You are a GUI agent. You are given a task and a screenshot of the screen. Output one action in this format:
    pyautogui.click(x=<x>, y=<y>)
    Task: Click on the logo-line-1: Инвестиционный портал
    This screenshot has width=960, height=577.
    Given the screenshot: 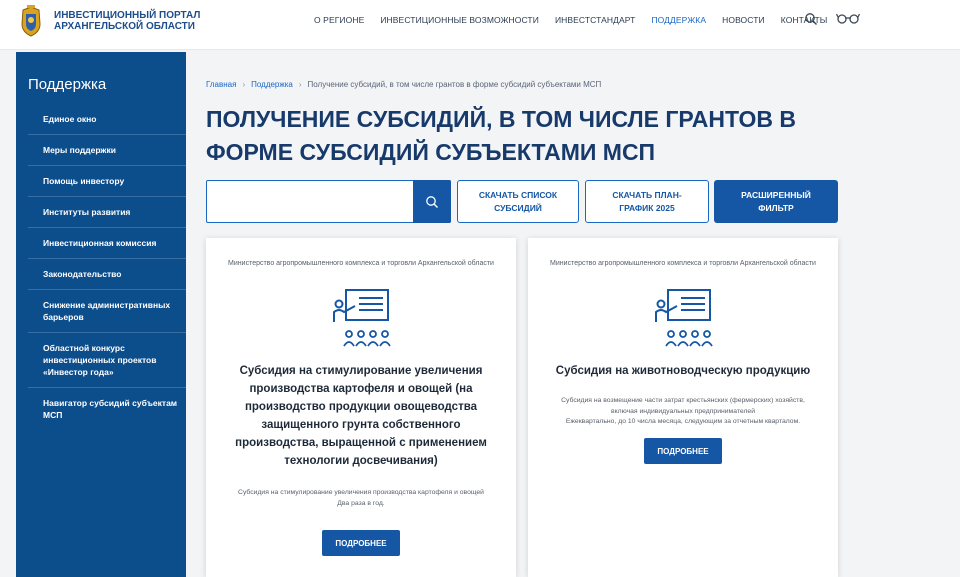 What is the action you would take?
    pyautogui.click(x=127, y=15)
    